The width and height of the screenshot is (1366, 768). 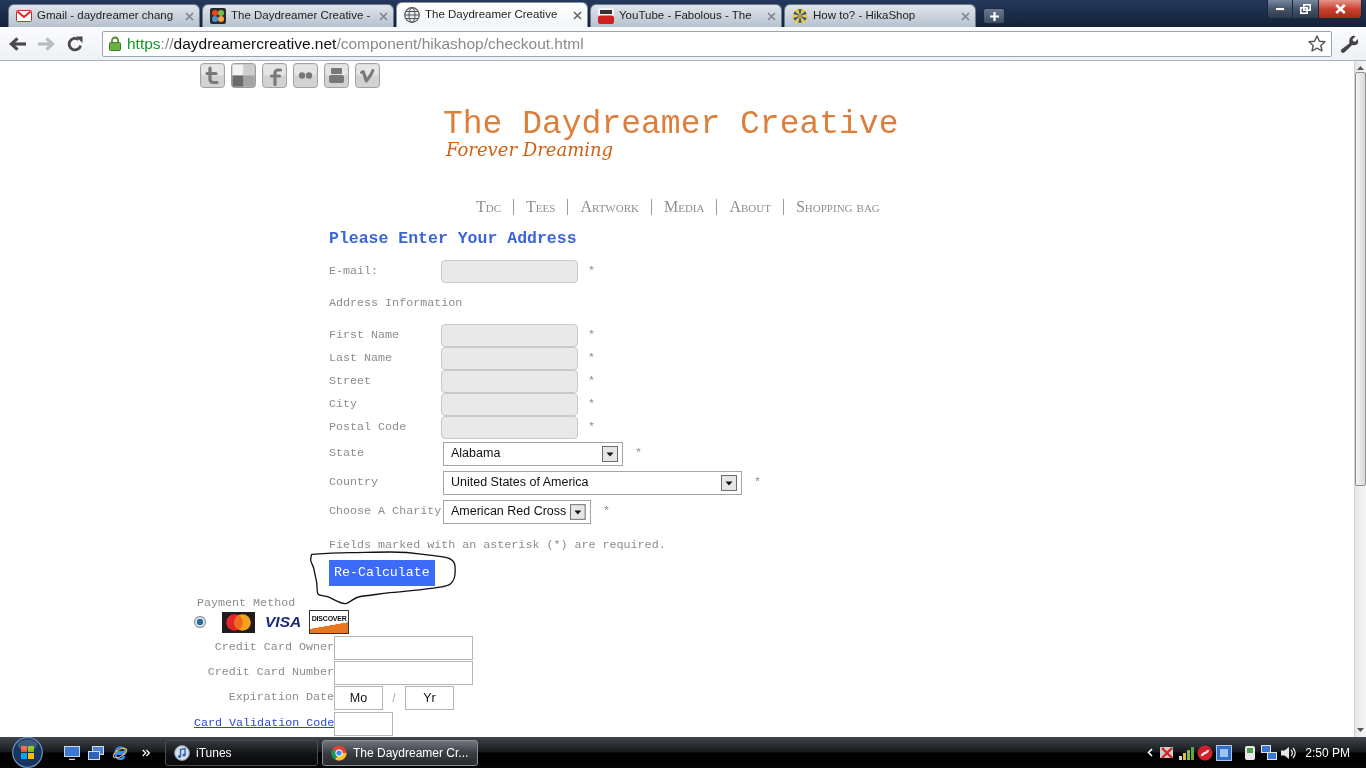 I want to click on globe-icon, so click(x=412, y=15).